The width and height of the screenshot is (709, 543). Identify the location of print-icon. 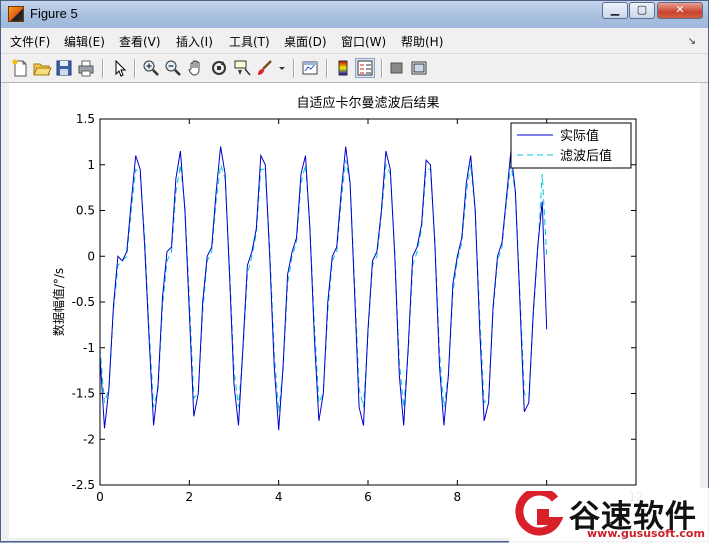
(86, 68).